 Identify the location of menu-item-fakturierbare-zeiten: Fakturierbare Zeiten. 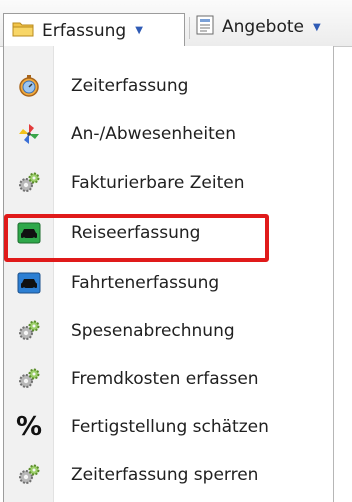
(169, 183).